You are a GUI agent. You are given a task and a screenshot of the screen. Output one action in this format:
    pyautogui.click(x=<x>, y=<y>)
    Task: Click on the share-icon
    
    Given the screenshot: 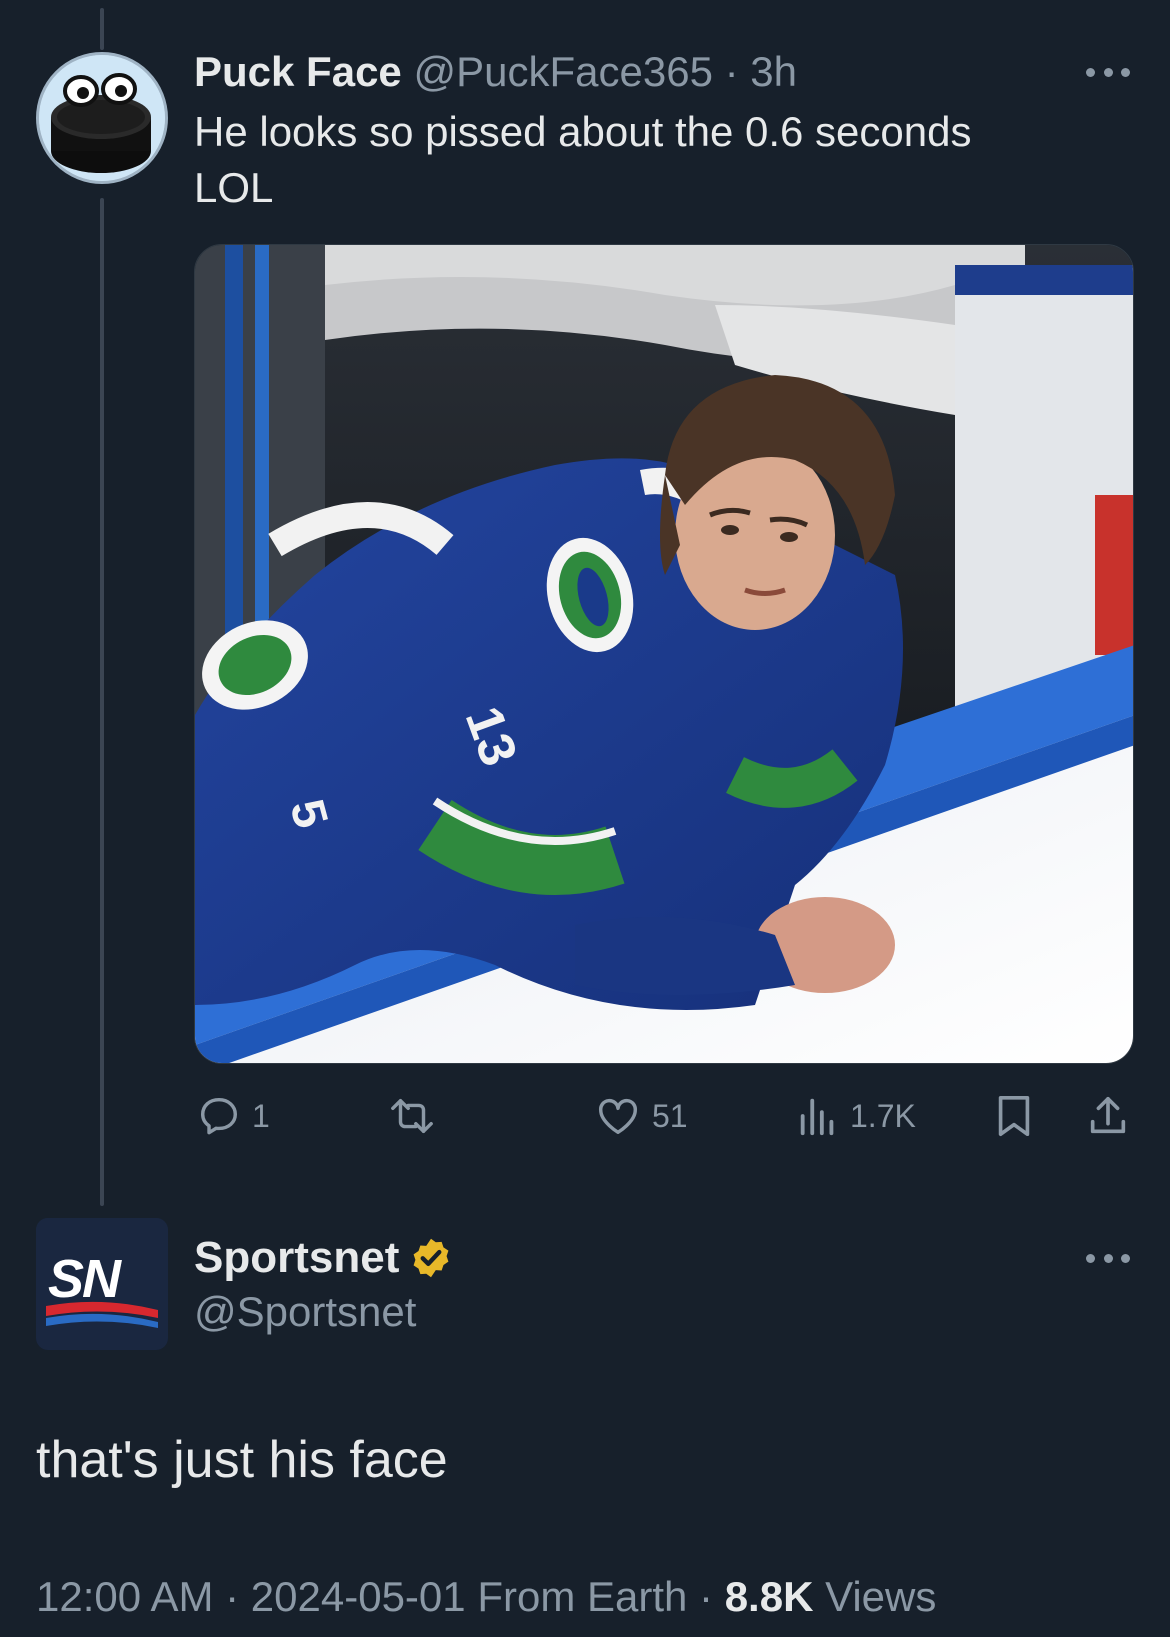 What is the action you would take?
    pyautogui.click(x=1108, y=1115)
    